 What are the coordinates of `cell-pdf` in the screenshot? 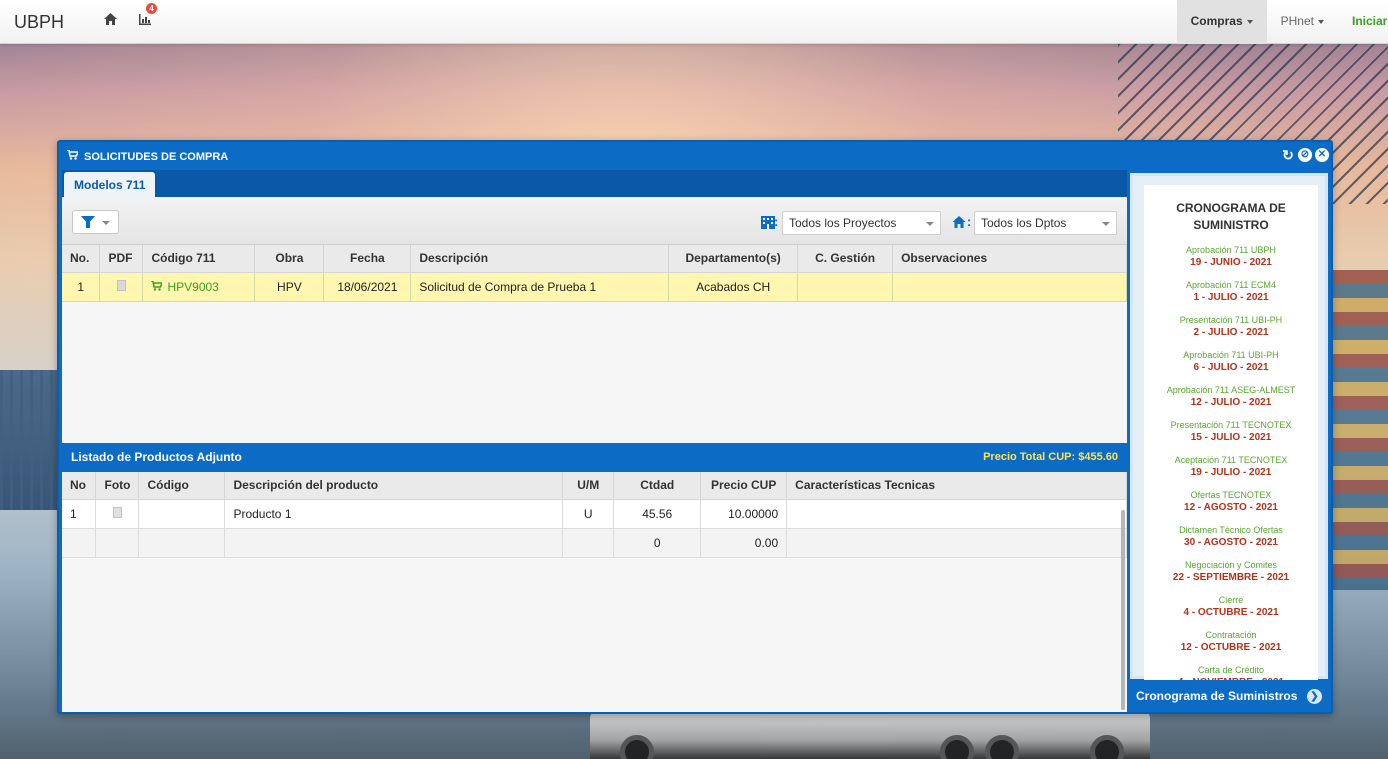 It's located at (121, 287).